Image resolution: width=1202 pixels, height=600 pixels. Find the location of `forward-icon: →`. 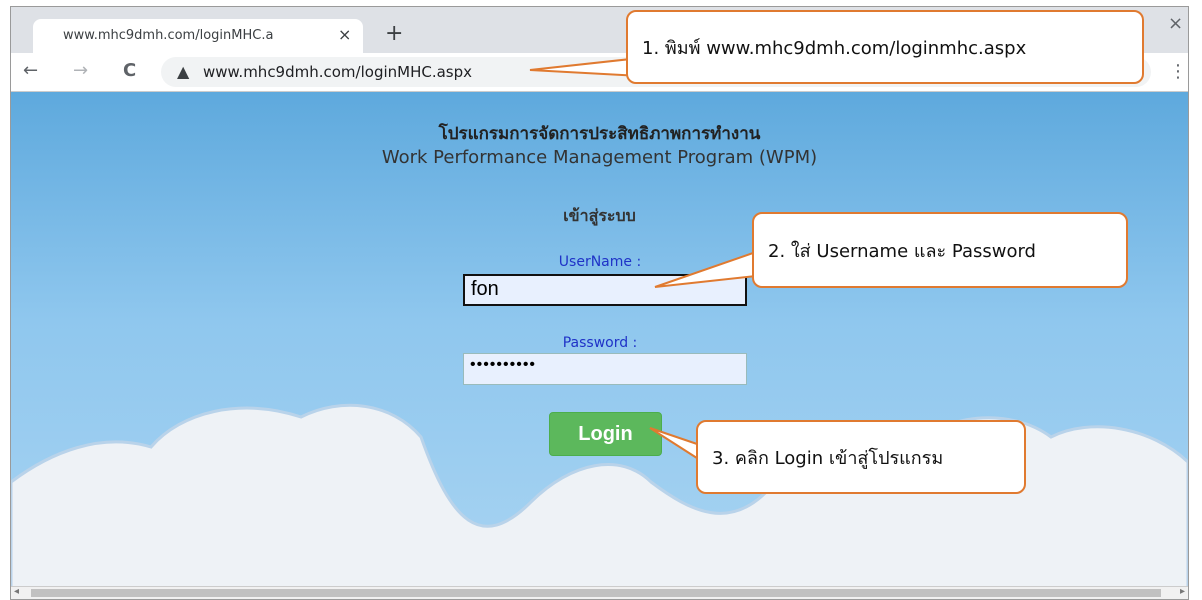

forward-icon: → is located at coordinates (80, 70).